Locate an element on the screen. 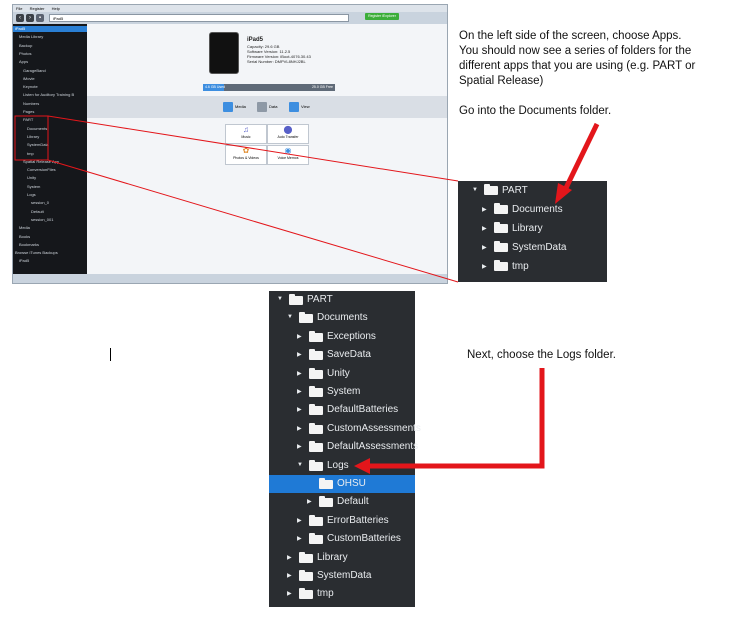 The width and height of the screenshot is (739, 621). tab-media: Media is located at coordinates (234, 106).